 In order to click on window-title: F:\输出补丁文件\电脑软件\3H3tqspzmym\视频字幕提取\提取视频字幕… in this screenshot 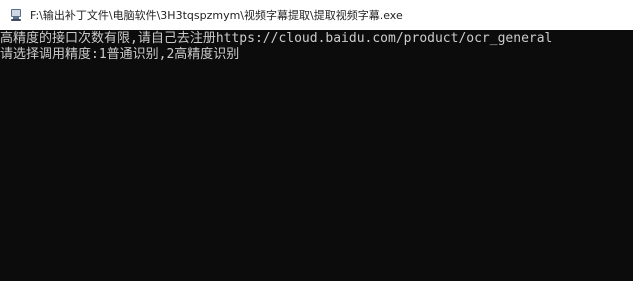, I will do `click(216, 15)`.